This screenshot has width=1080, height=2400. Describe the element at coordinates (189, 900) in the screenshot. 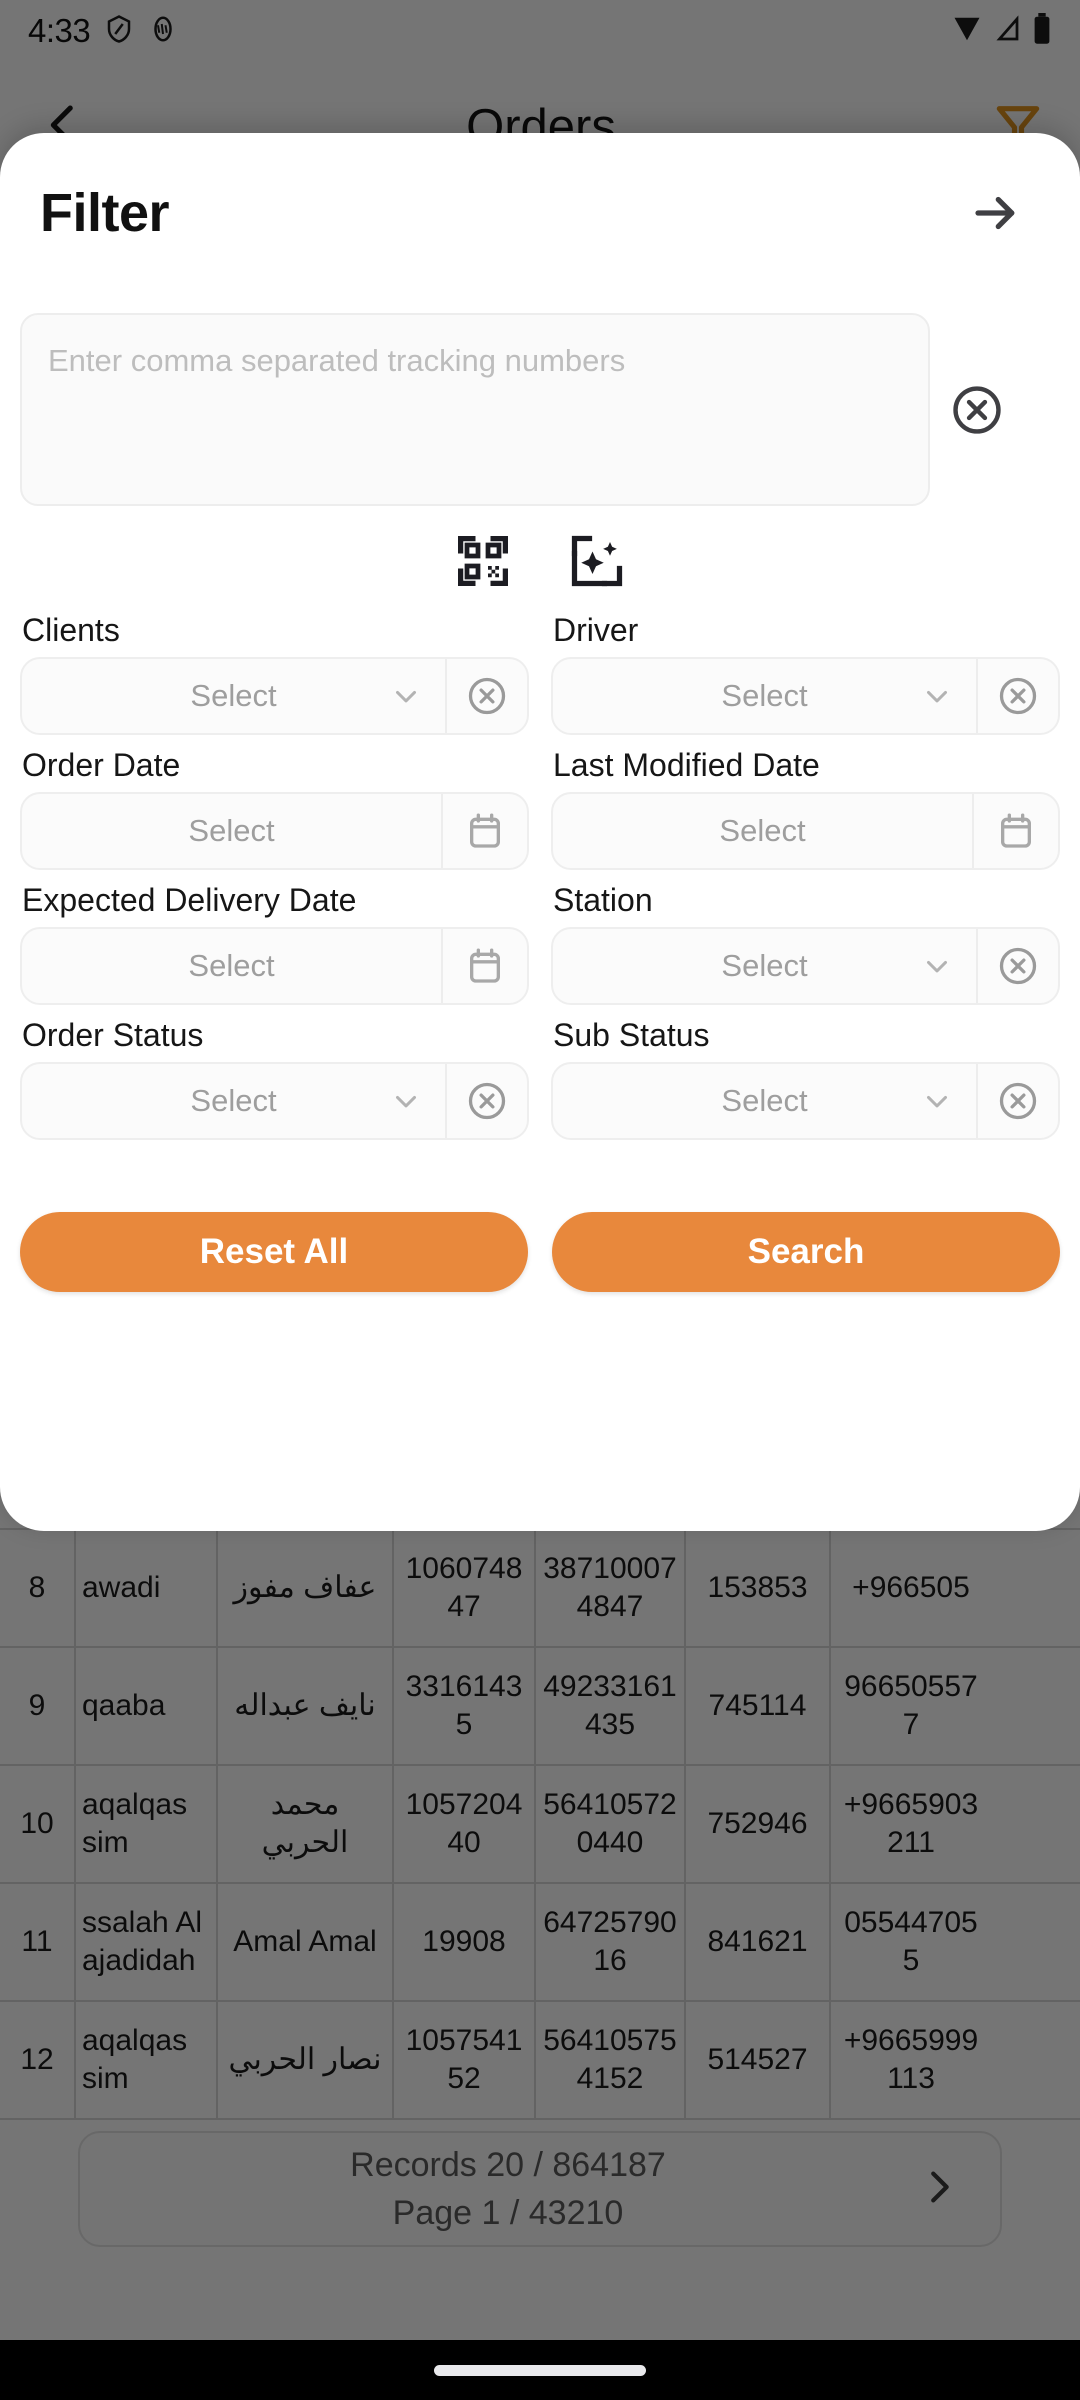

I see `field-label-expected-delivery-date: Expected Delivery Date` at that location.